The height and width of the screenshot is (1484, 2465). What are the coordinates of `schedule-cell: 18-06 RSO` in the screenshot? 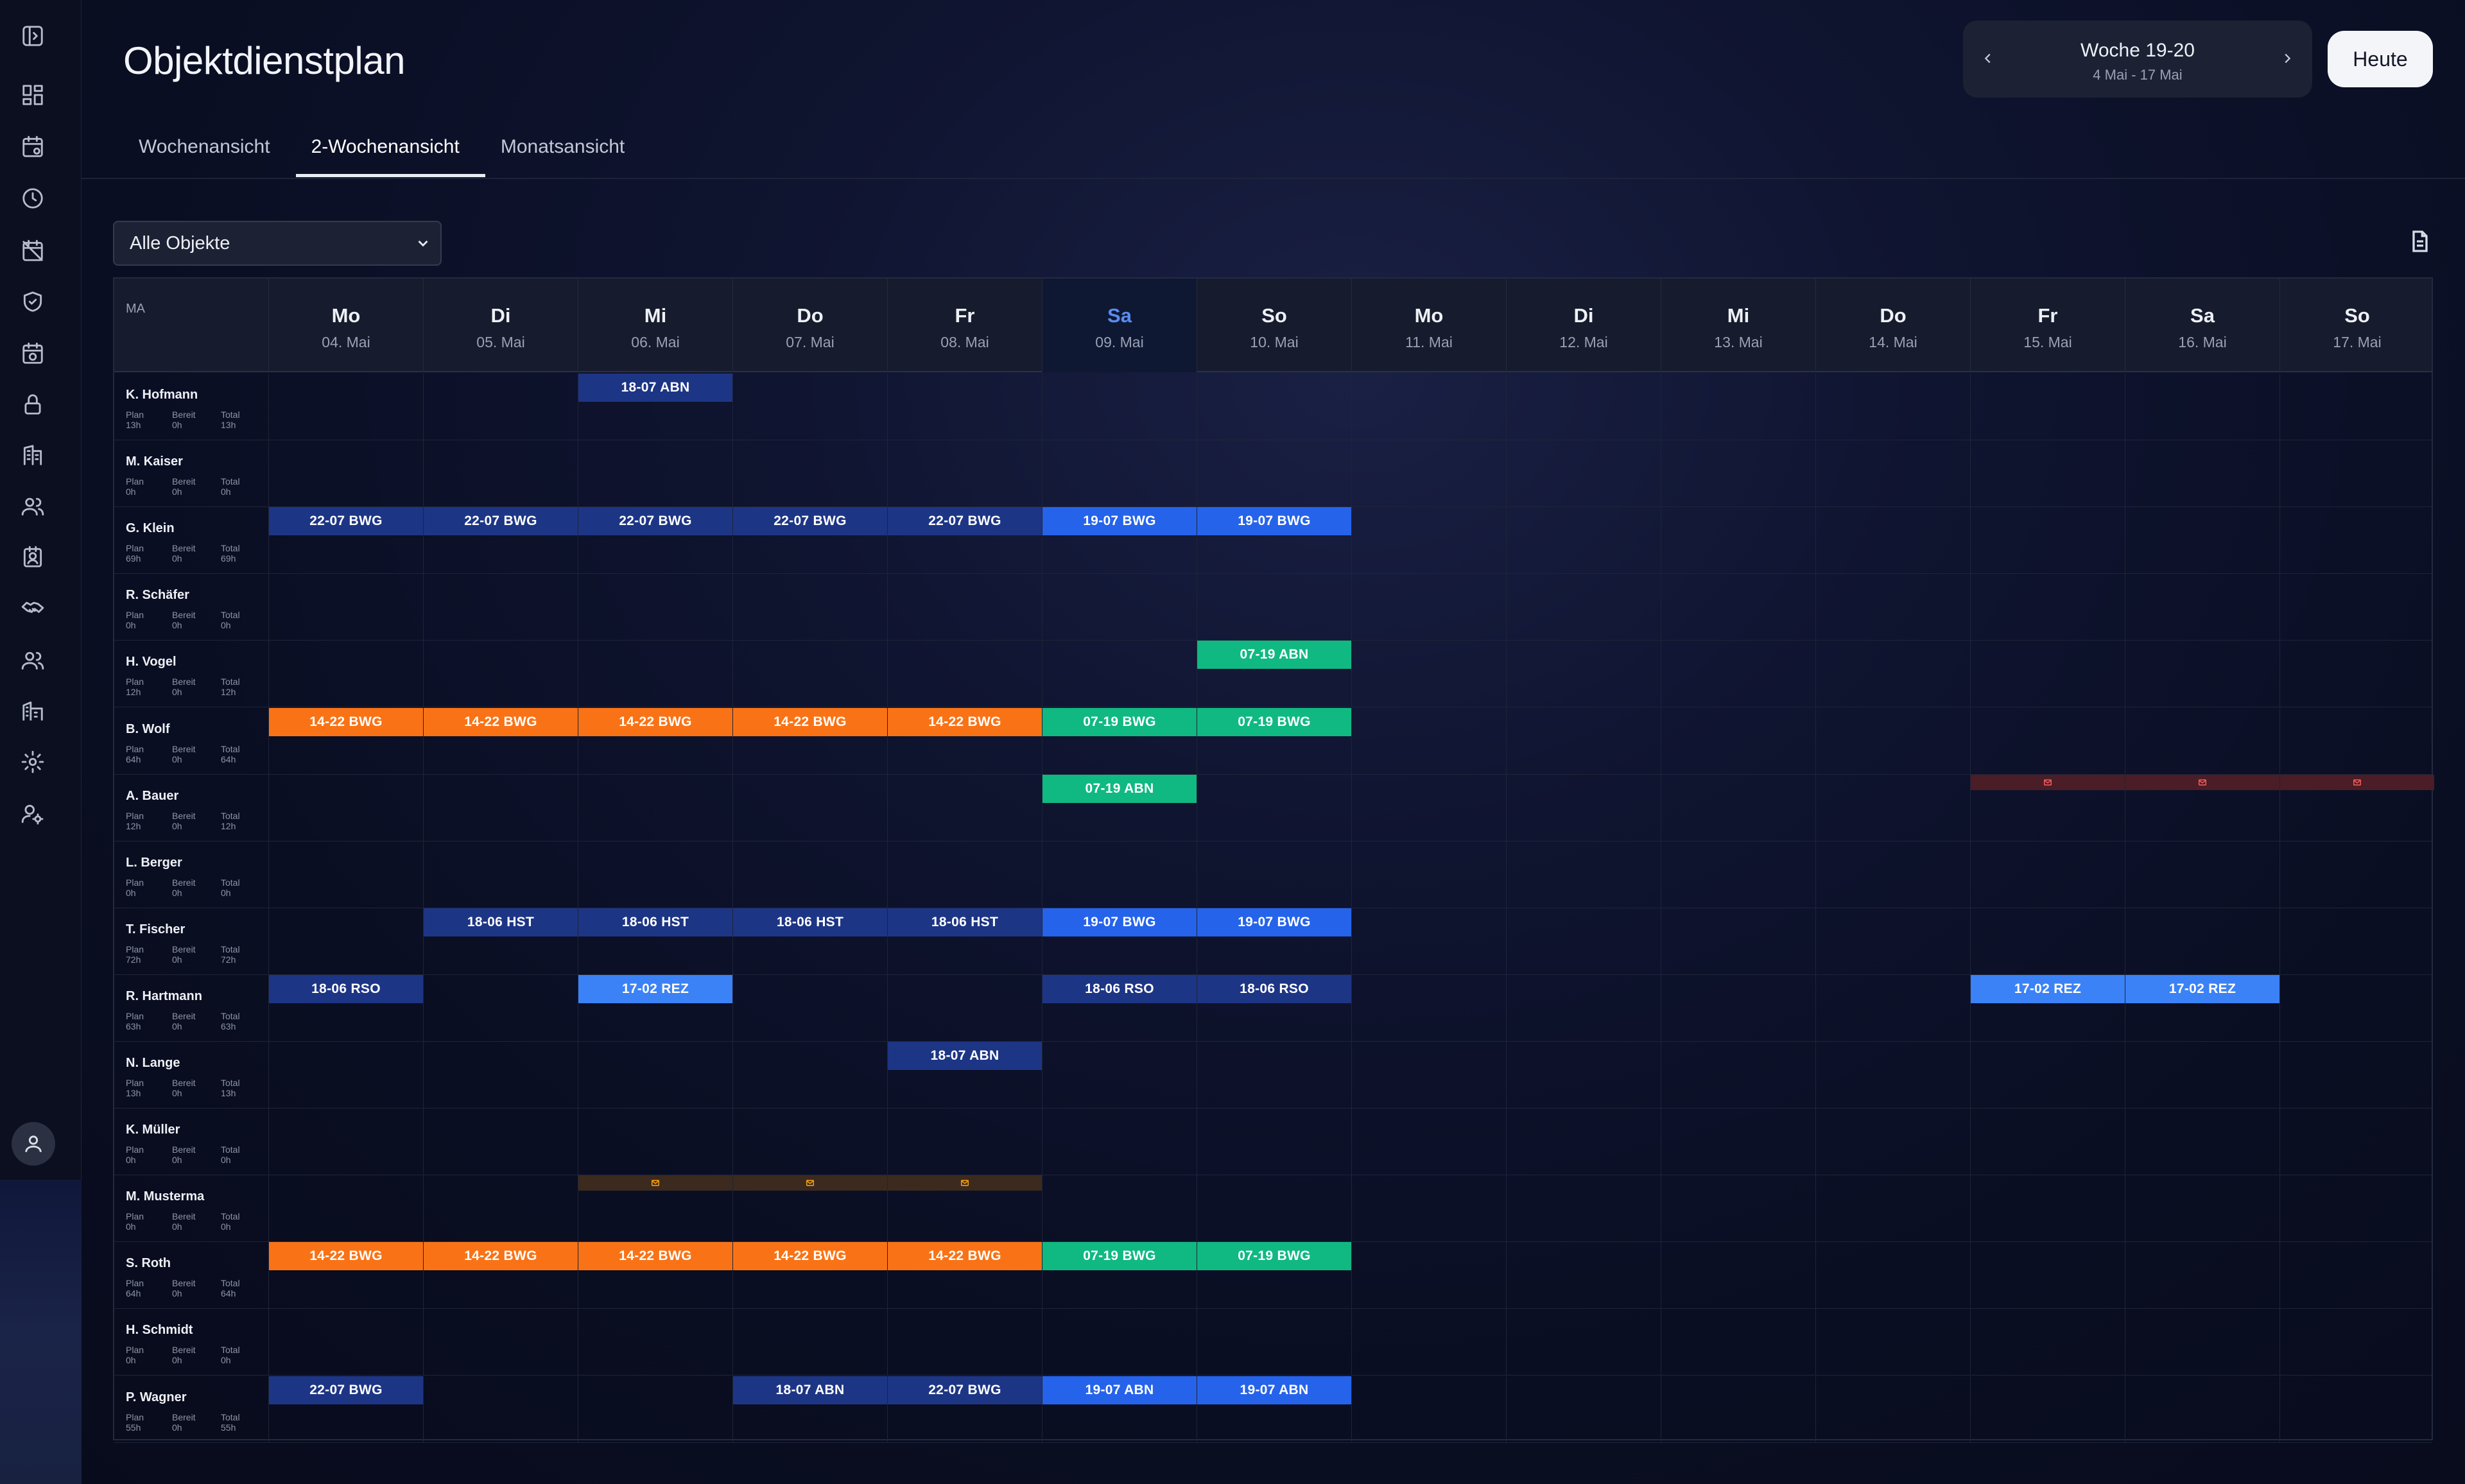 It's located at (346, 1008).